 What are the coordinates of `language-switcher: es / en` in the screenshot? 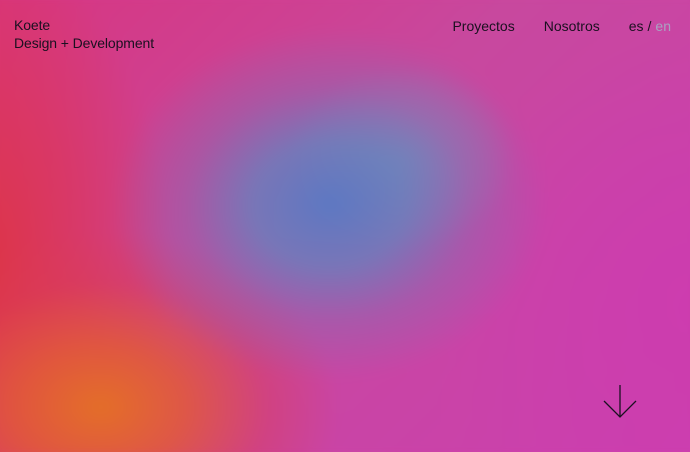 It's located at (650, 26).